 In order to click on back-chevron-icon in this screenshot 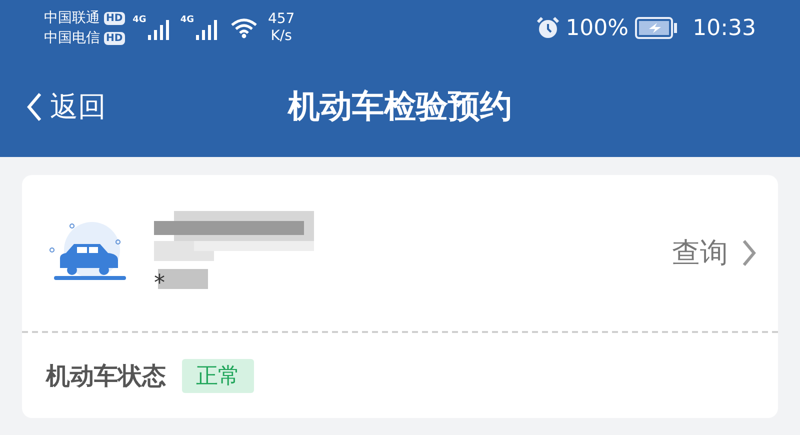, I will do `click(34, 107)`.